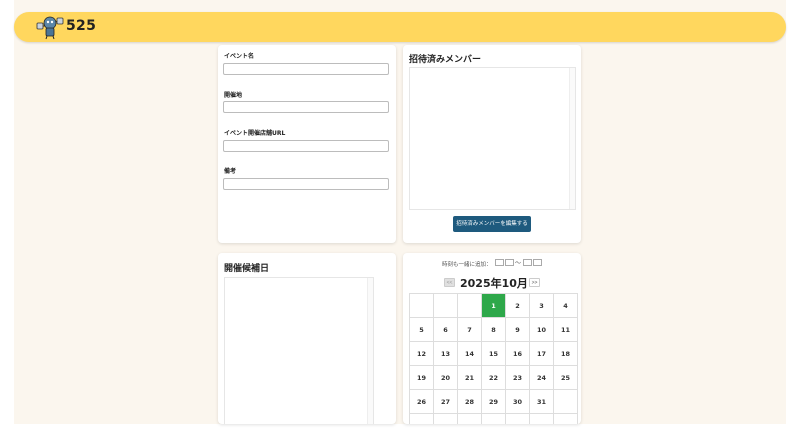 This screenshot has height=448, width=800. What do you see at coordinates (542, 306) in the screenshot?
I see `calendar-day: 3` at bounding box center [542, 306].